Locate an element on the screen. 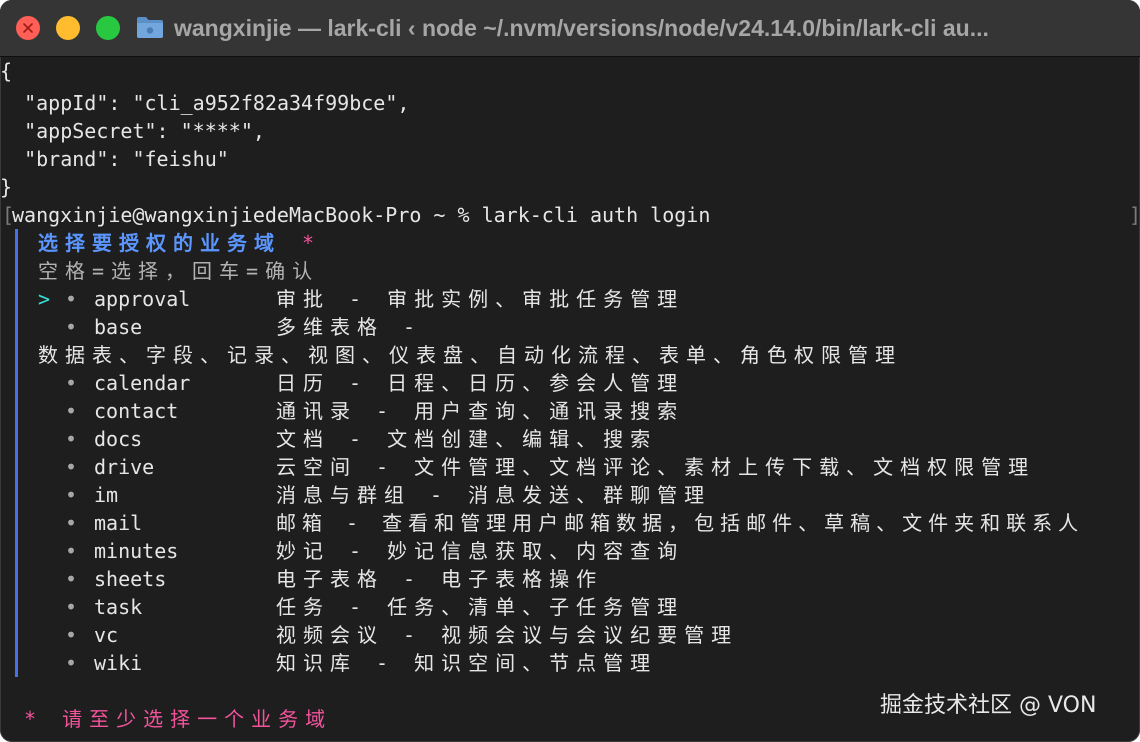 This screenshot has height=742, width=1140. option-docs: • docs 文档 - 文档创建、编辑、搜索 is located at coordinates (570, 439).